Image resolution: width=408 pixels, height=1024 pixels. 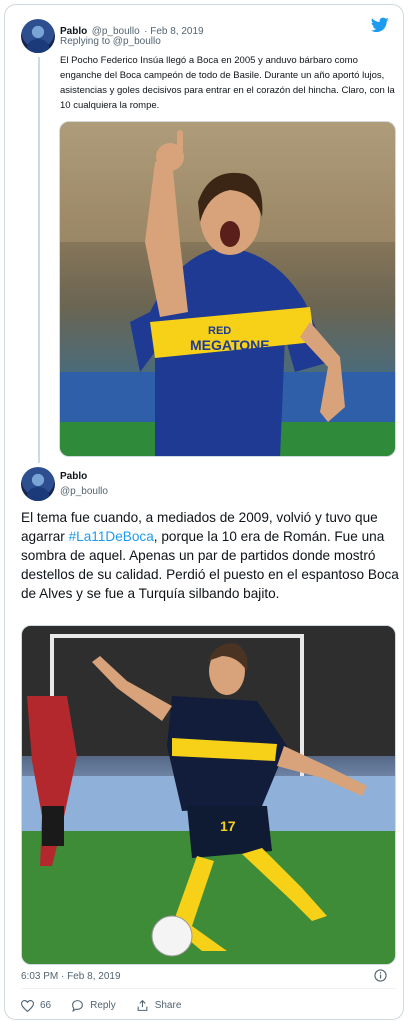 I want to click on share-icon, so click(x=142, y=1005).